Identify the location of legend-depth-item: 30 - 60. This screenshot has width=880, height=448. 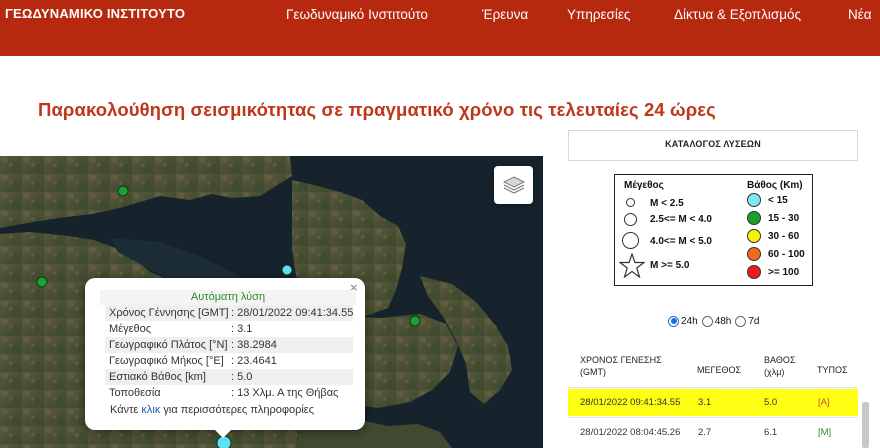
(784, 236).